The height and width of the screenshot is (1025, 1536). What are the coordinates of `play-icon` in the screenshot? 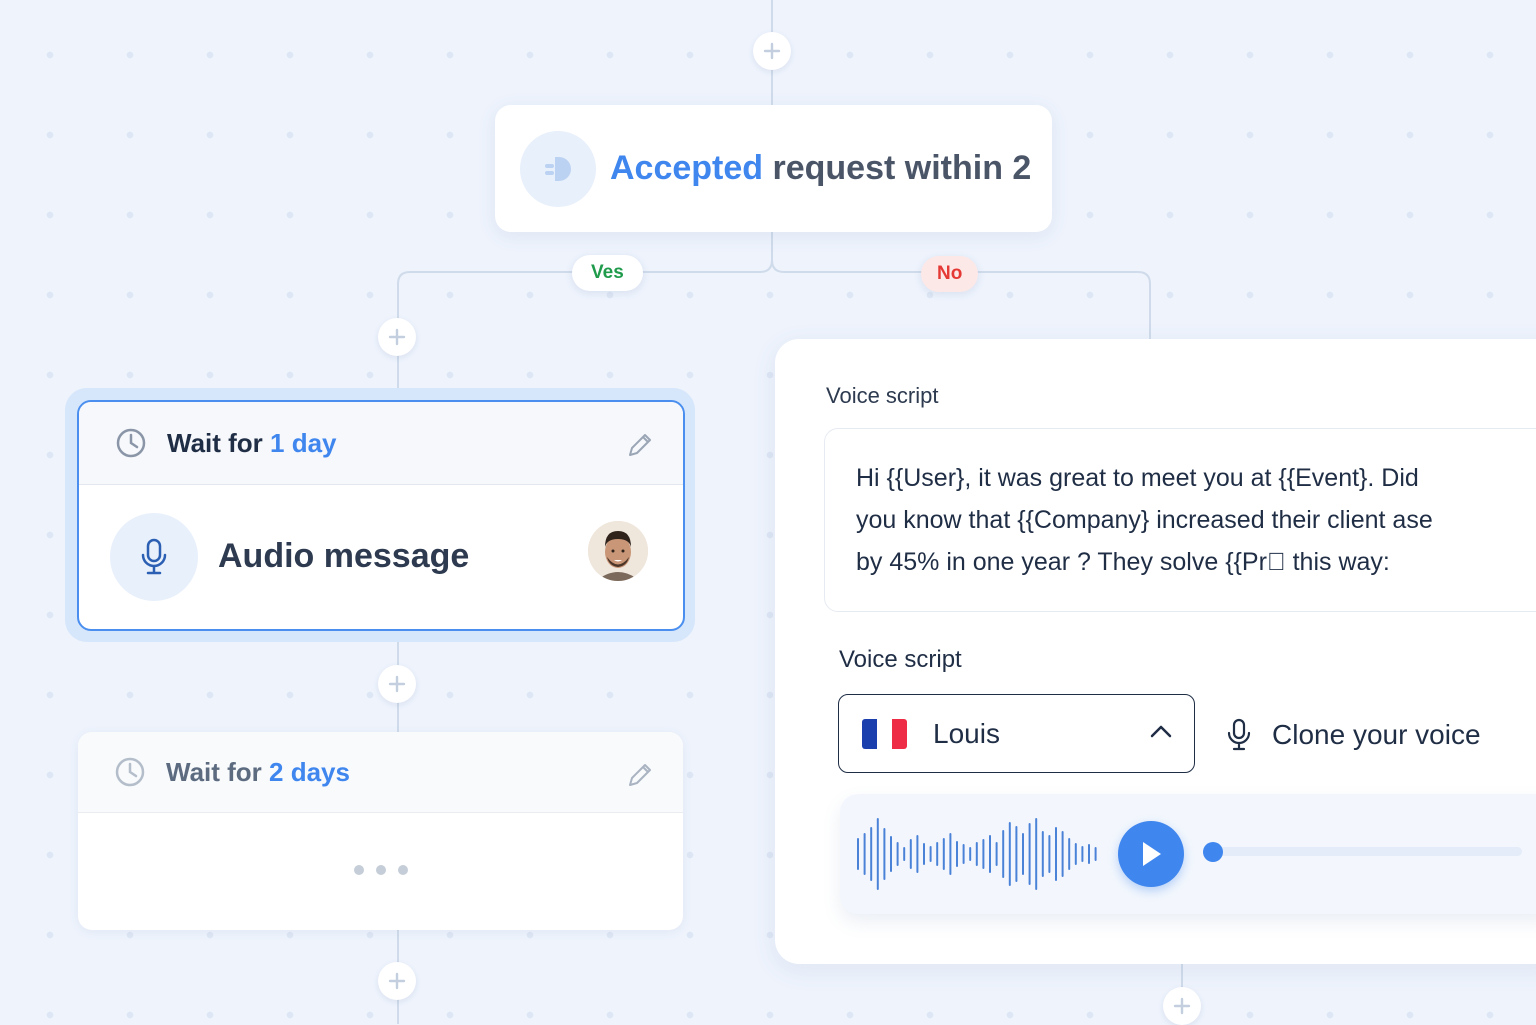 It's located at (1152, 854).